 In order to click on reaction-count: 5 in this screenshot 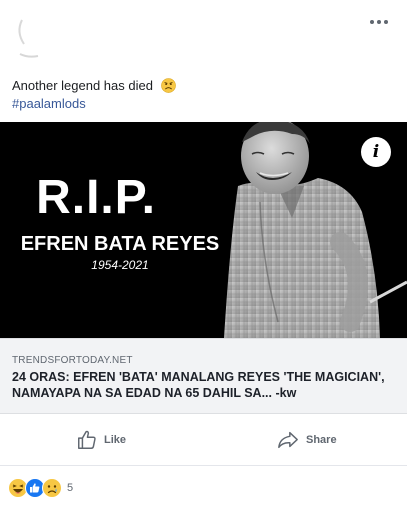, I will do `click(70, 488)`.